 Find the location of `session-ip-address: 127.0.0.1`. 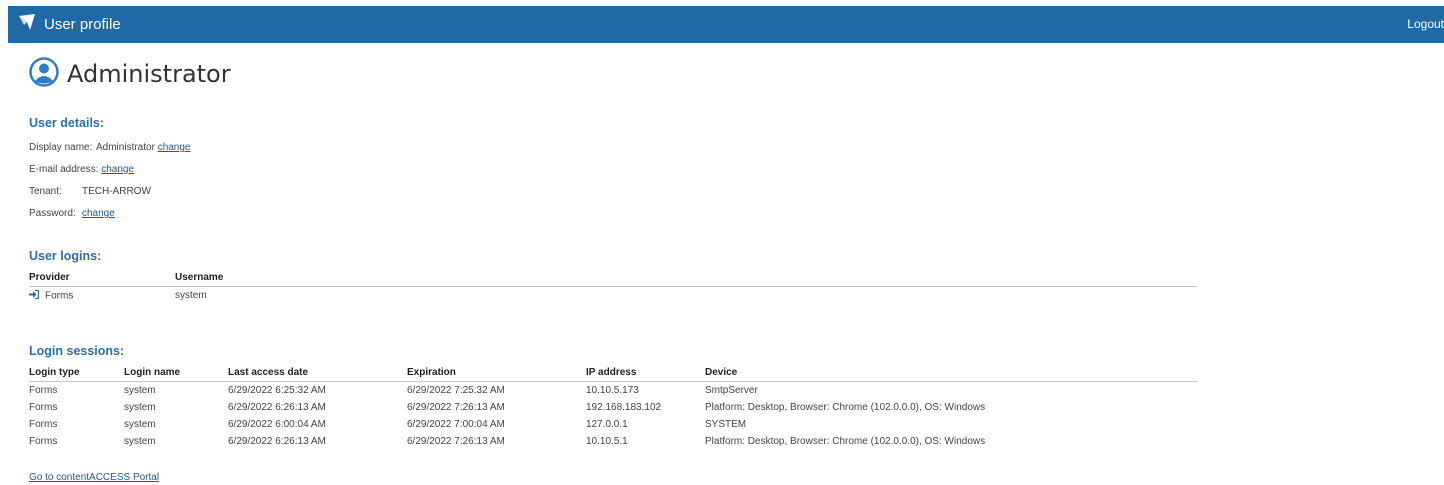

session-ip-address: 127.0.0.1 is located at coordinates (607, 424).